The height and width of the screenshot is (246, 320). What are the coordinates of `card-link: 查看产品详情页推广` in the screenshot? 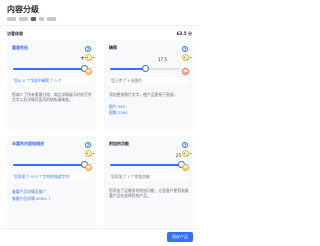 It's located at (29, 192).